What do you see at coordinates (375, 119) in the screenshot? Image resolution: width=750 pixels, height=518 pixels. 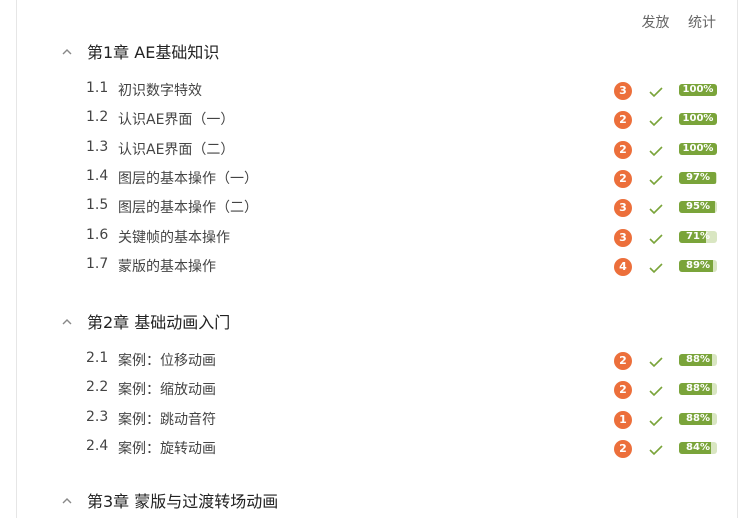 I see `lesson-row: 1.2 认识AE界面（一） 2 100%` at bounding box center [375, 119].